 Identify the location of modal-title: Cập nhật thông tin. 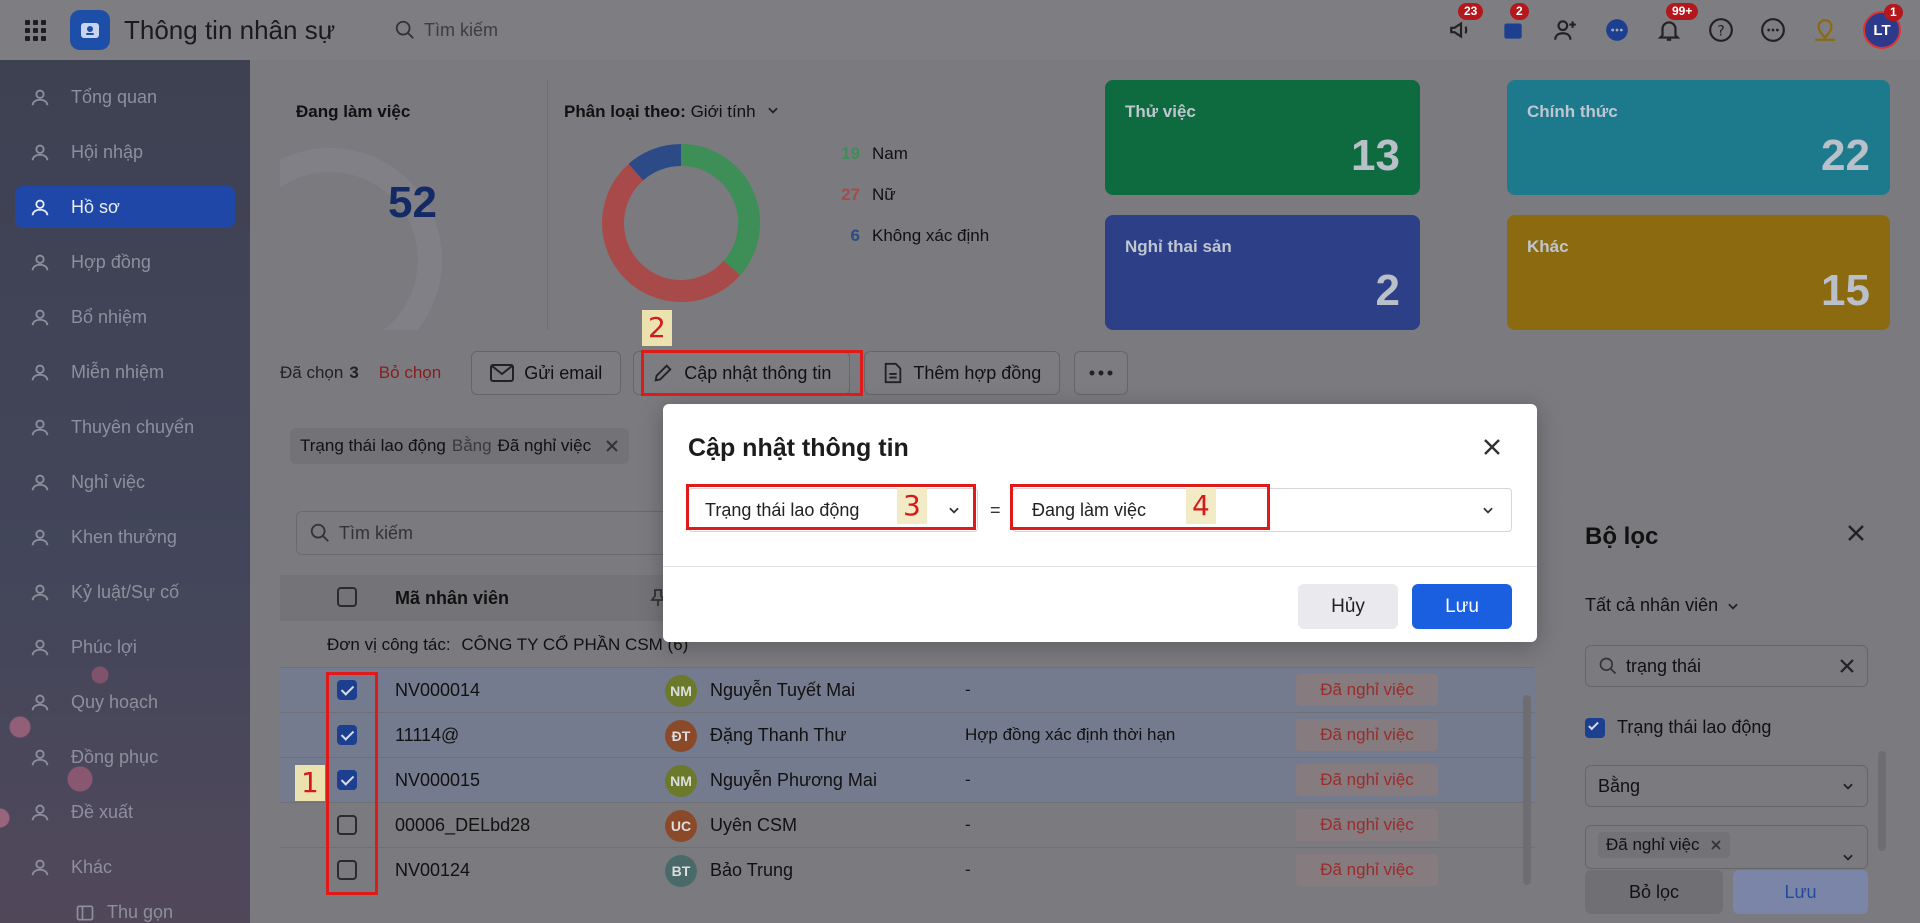
(798, 448).